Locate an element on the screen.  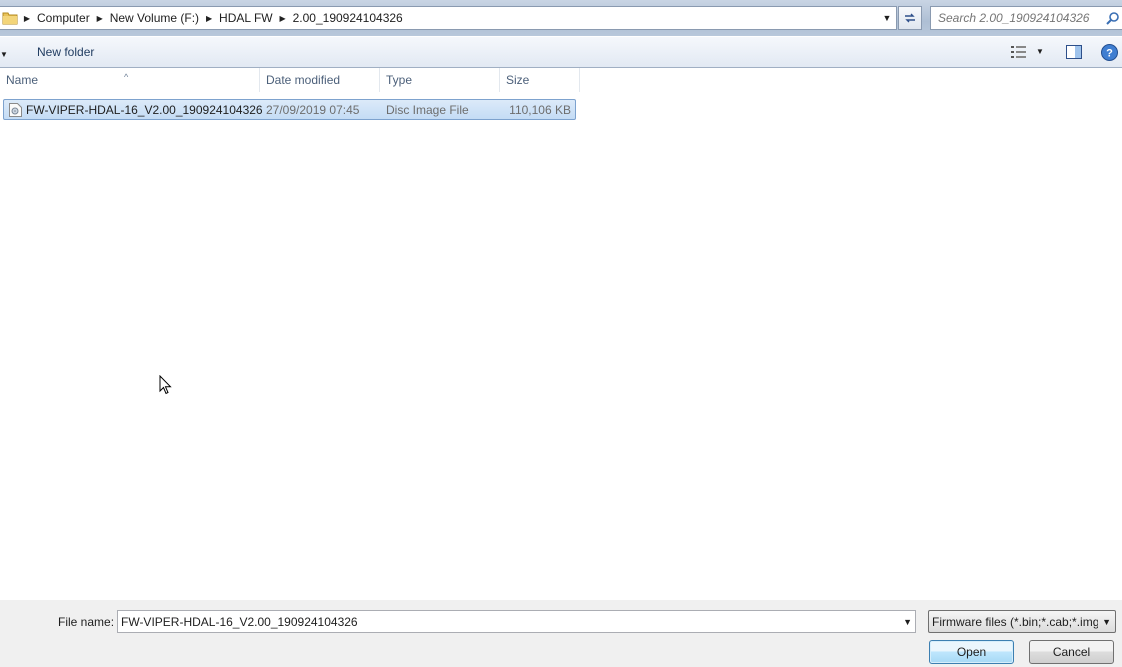
new-folder-button: New folder is located at coordinates (65, 52).